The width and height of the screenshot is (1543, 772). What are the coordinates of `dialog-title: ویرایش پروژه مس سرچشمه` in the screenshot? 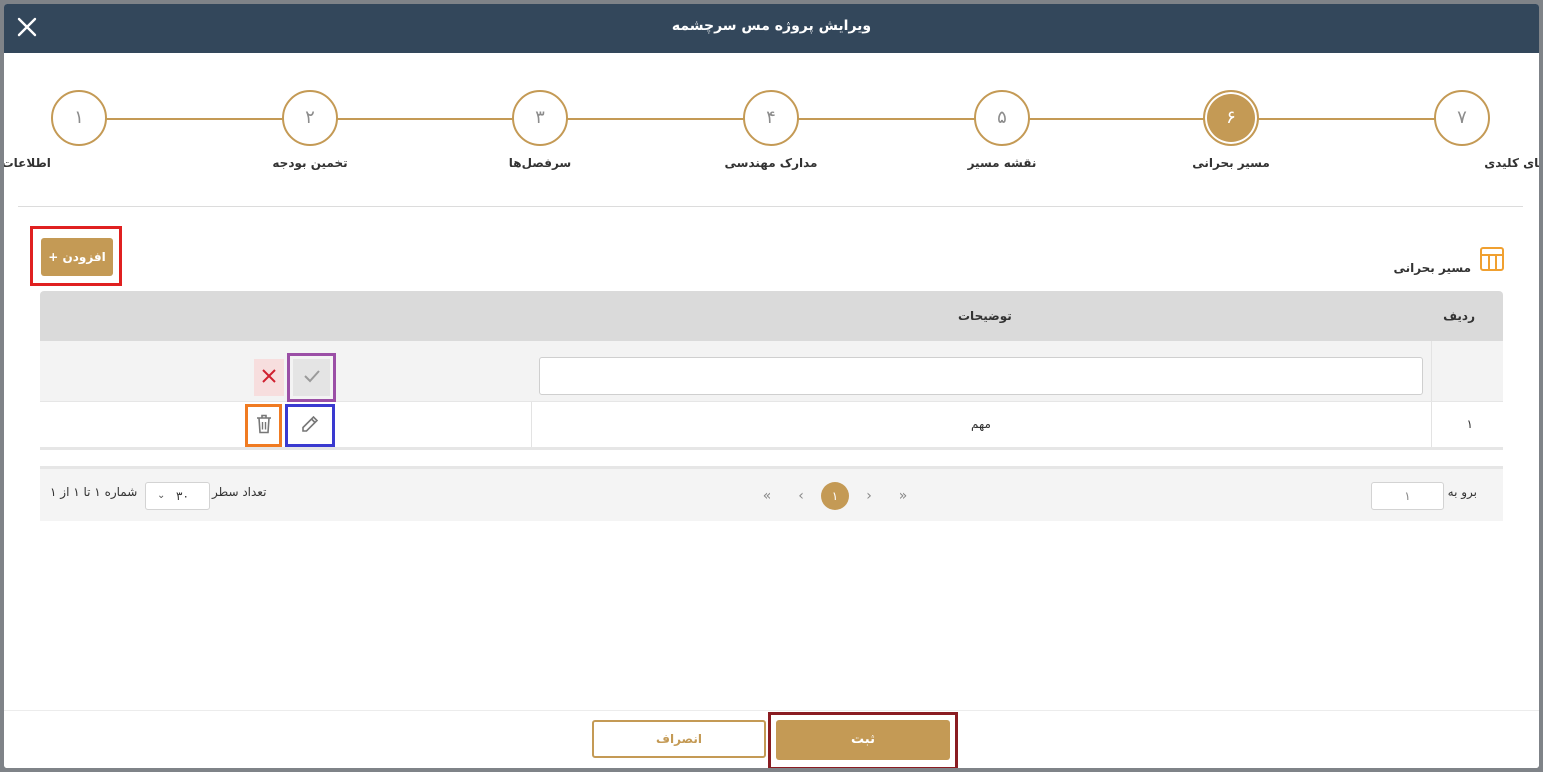 It's located at (771, 26).